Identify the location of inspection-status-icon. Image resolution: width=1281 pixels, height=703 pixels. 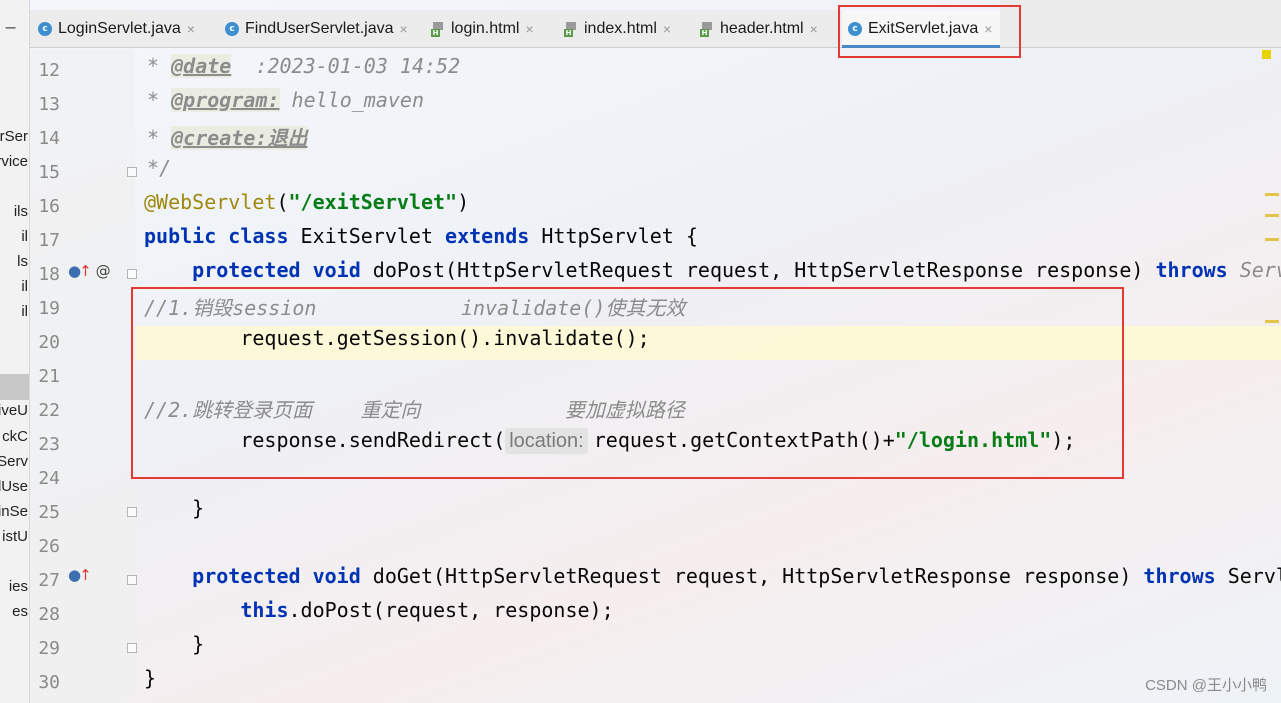
(1266, 54).